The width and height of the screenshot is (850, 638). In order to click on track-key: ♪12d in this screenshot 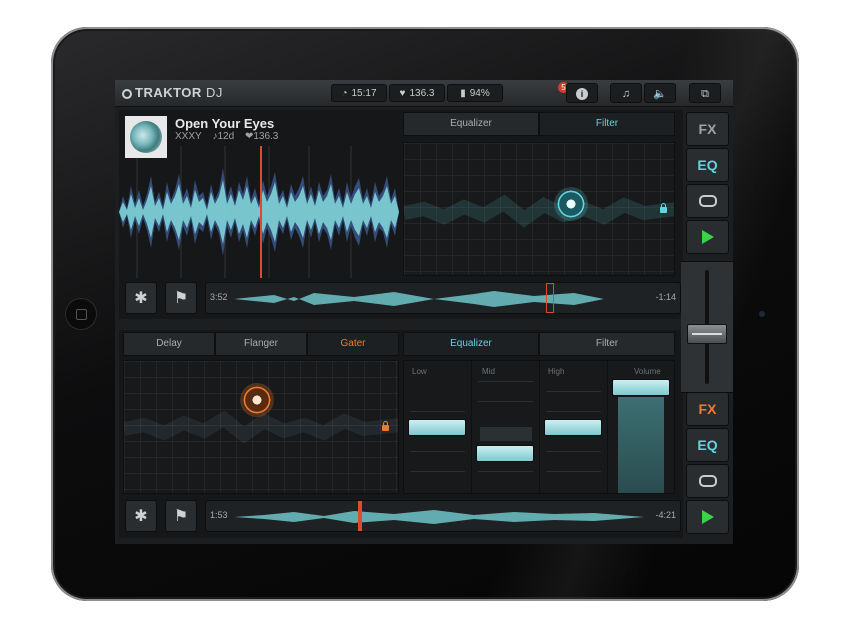, I will do `click(223, 136)`.